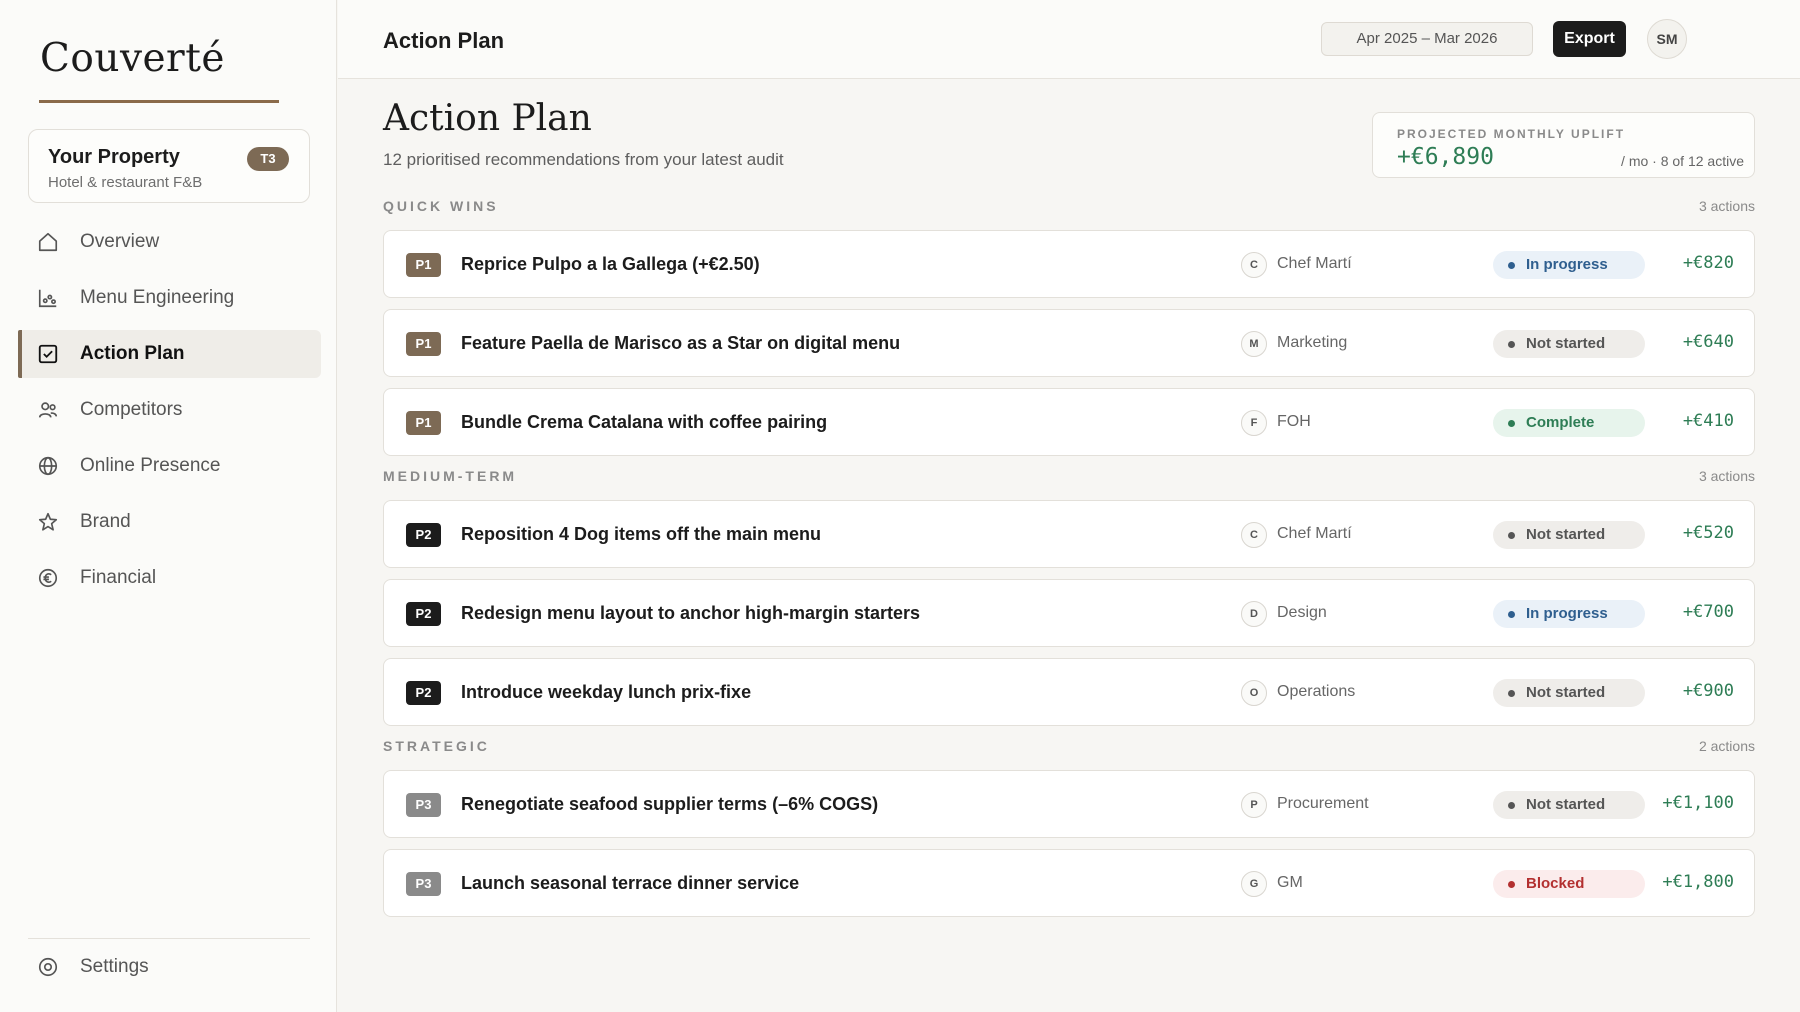 The image size is (1800, 1012). I want to click on owner-avatar: C, so click(1254, 265).